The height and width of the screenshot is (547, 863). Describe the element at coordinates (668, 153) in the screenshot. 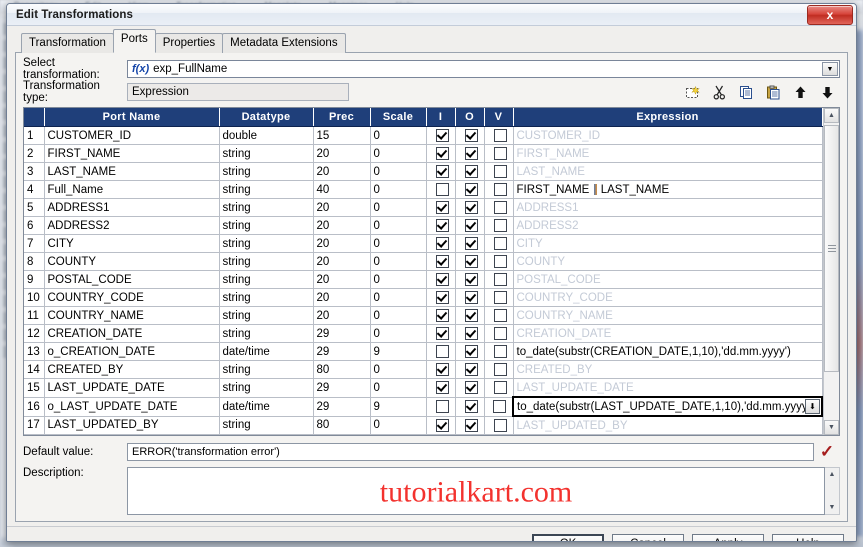

I see `expression-cell: FIRST_NAME` at that location.